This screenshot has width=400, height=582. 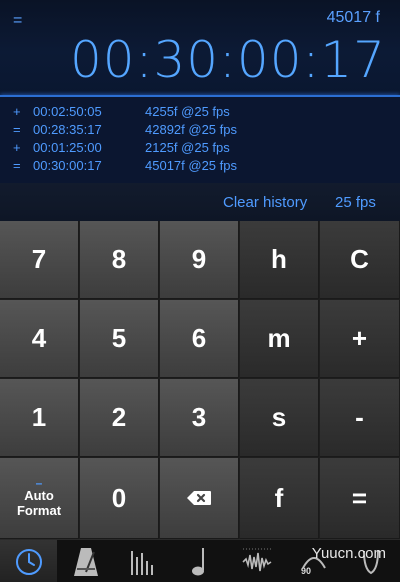 I want to click on key-seconds: s, so click(x=279, y=418).